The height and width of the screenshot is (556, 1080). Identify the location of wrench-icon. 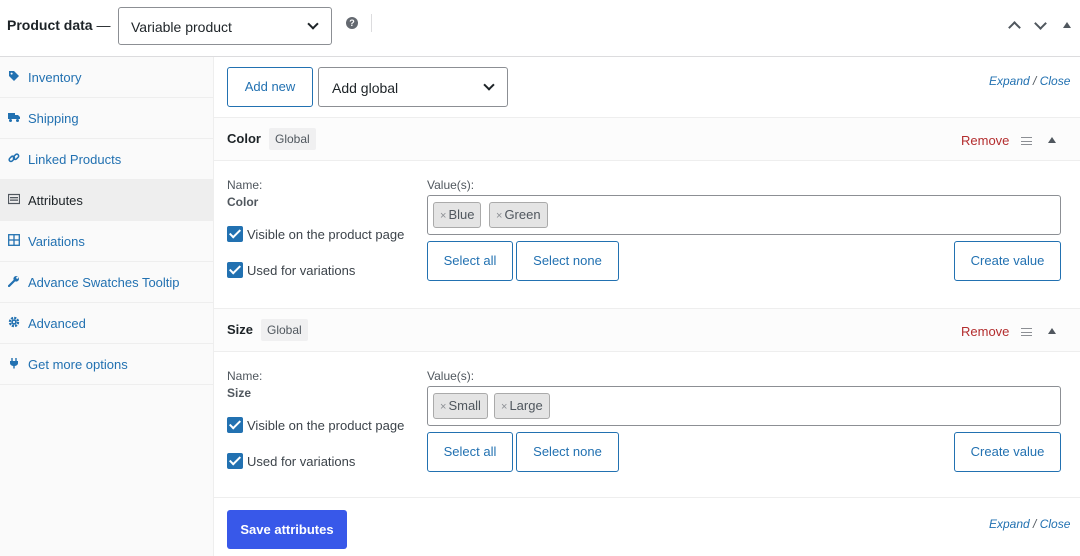
(13, 281).